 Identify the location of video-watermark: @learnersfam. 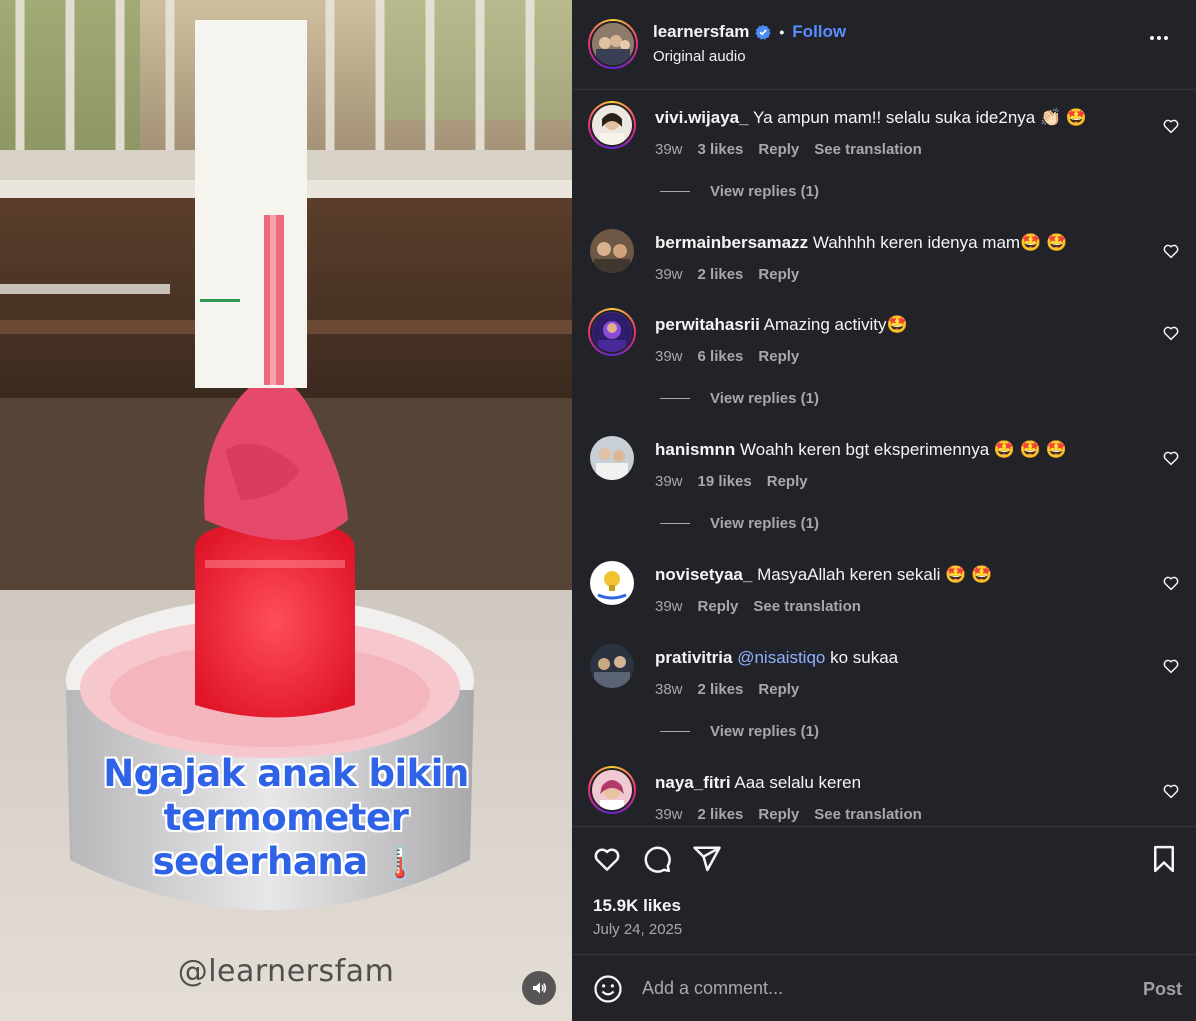
(286, 971).